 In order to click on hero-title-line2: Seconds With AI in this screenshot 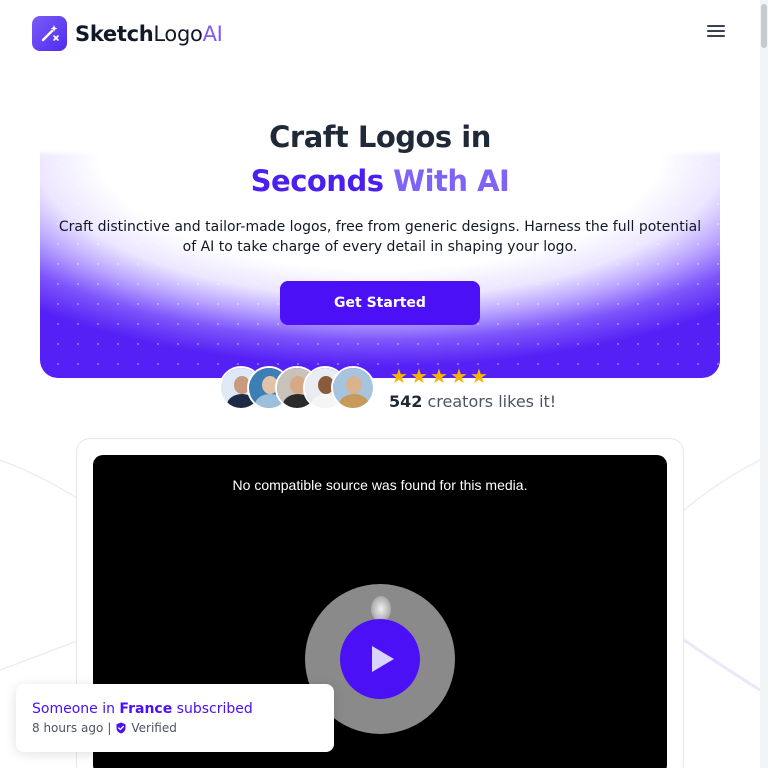, I will do `click(380, 181)`.